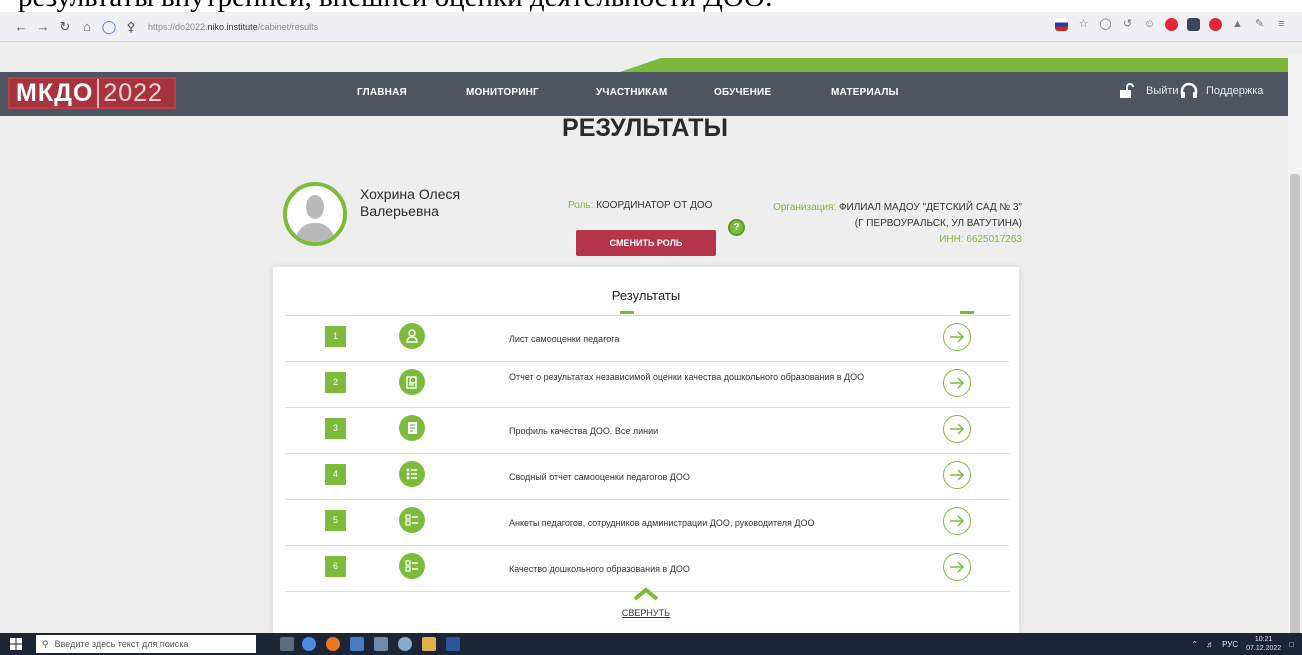 The image size is (1302, 655). Describe the element at coordinates (736, 227) in the screenshot. I see `help-icon: ?` at that location.